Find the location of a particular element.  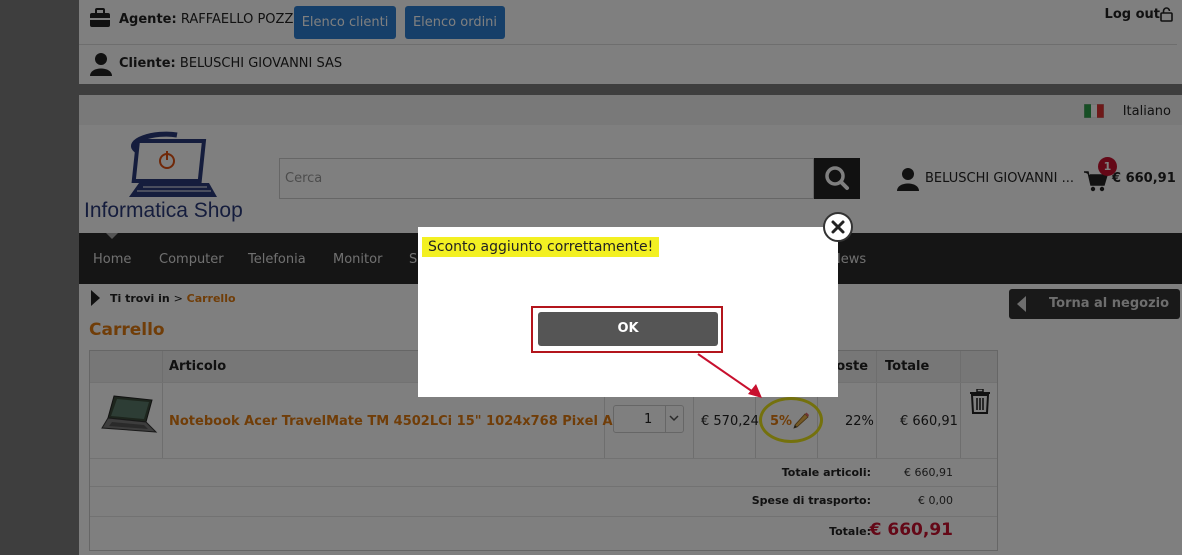

annotation-arrow-icon is located at coordinates (729, 375).